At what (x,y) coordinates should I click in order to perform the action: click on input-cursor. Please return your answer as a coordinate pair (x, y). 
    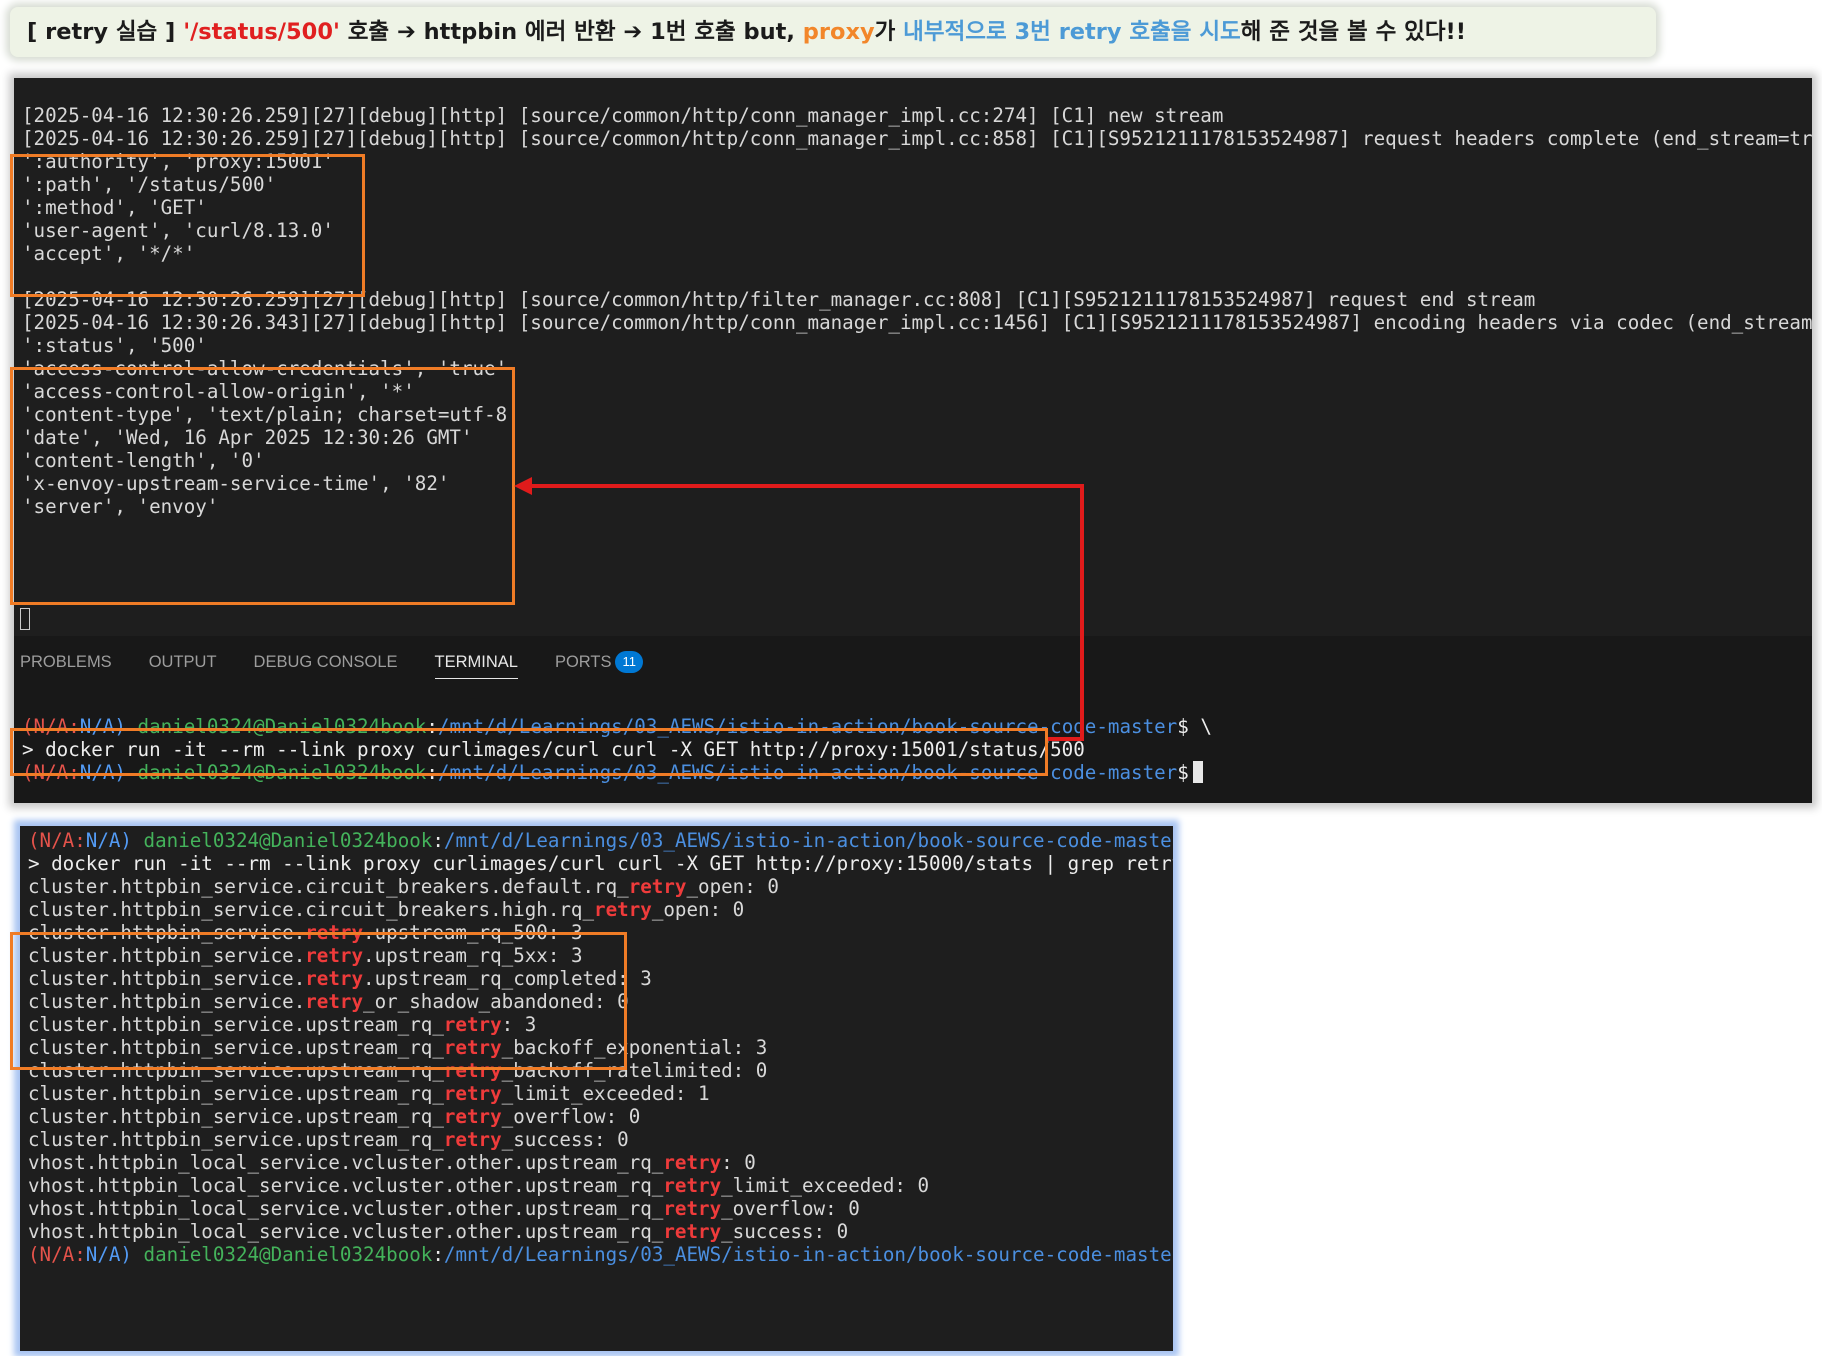
    Looking at the image, I should click on (1197, 772).